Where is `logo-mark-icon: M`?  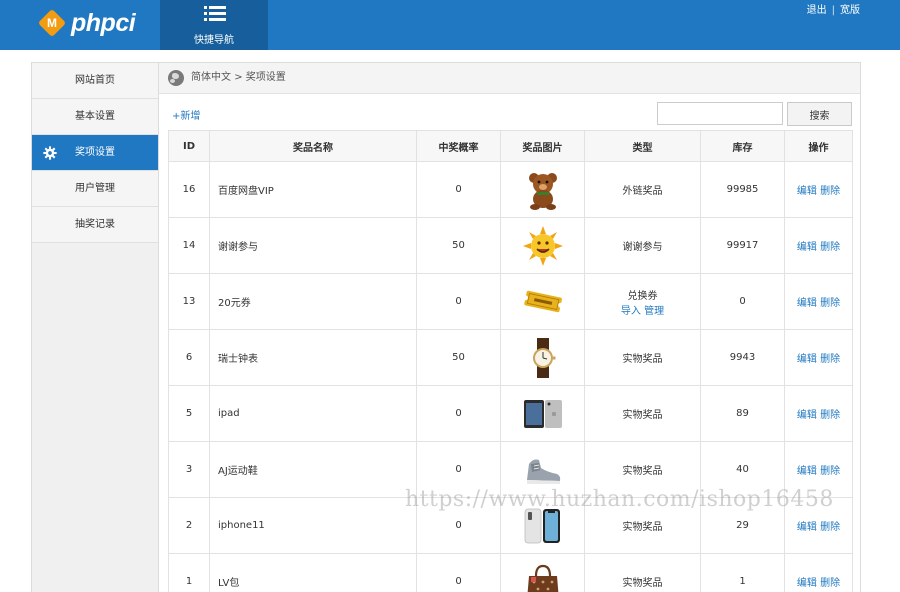 logo-mark-icon: M is located at coordinates (52, 23).